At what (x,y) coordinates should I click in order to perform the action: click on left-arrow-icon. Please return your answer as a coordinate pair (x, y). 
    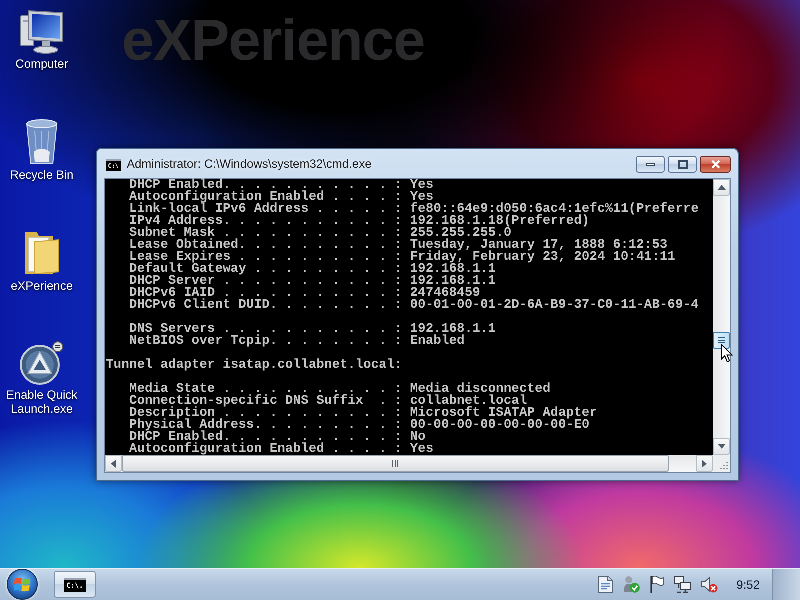
    Looking at the image, I should click on (113, 464).